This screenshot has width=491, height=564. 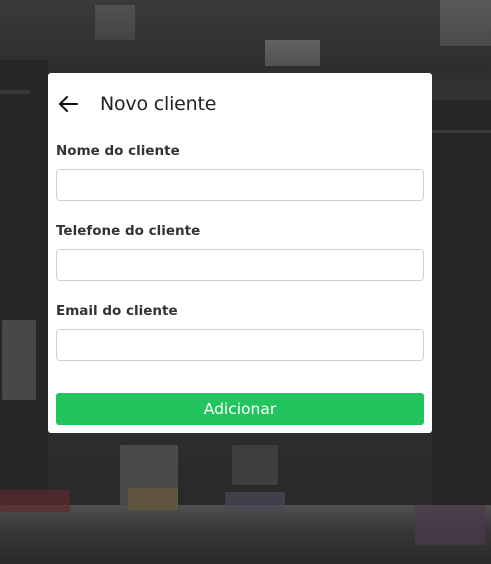 I want to click on back-button, so click(x=68, y=104).